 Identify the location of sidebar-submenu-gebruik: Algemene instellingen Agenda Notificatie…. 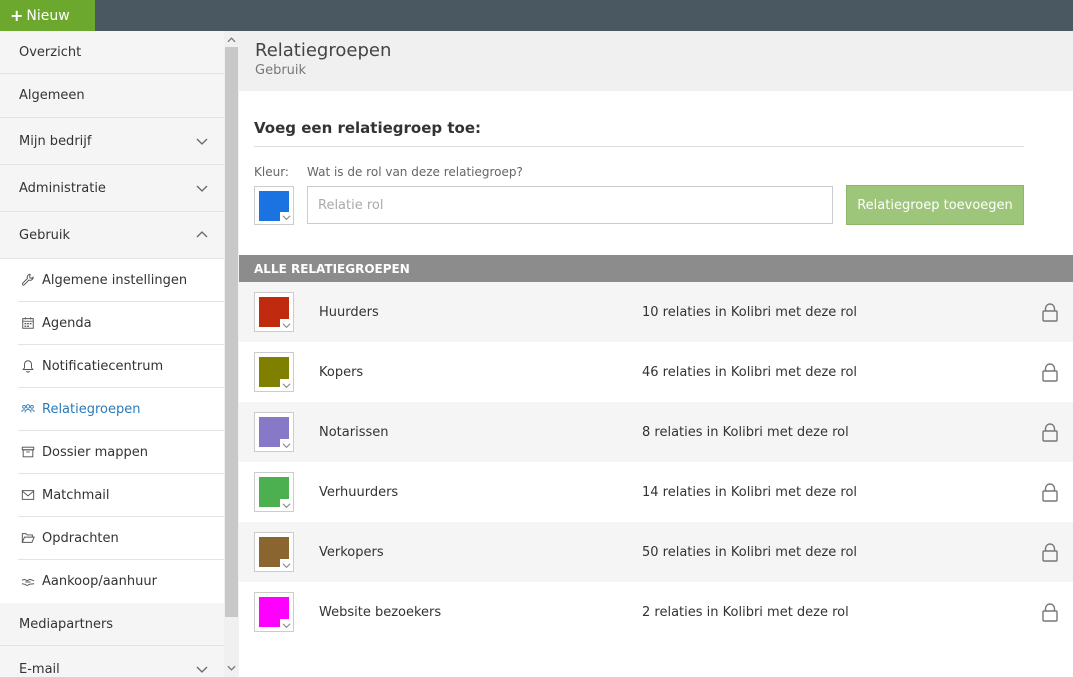
(112, 431).